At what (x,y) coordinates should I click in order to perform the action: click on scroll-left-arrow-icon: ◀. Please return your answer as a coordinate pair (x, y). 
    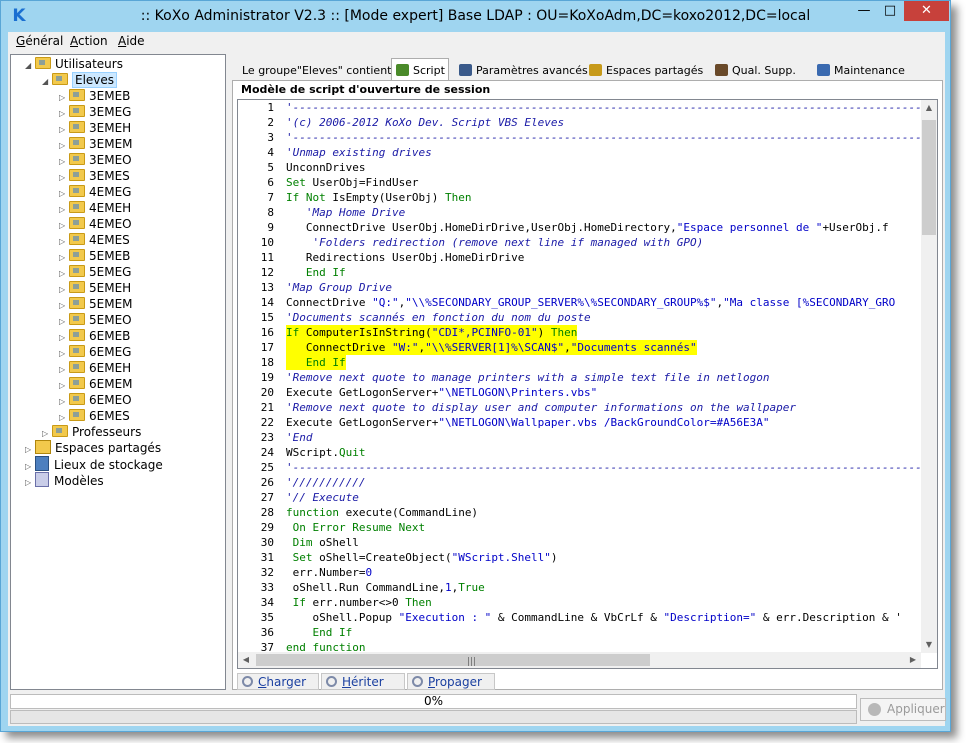
    Looking at the image, I should click on (246, 660).